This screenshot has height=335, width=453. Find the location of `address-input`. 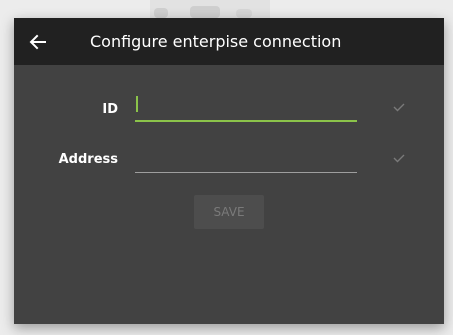

address-input is located at coordinates (246, 160).